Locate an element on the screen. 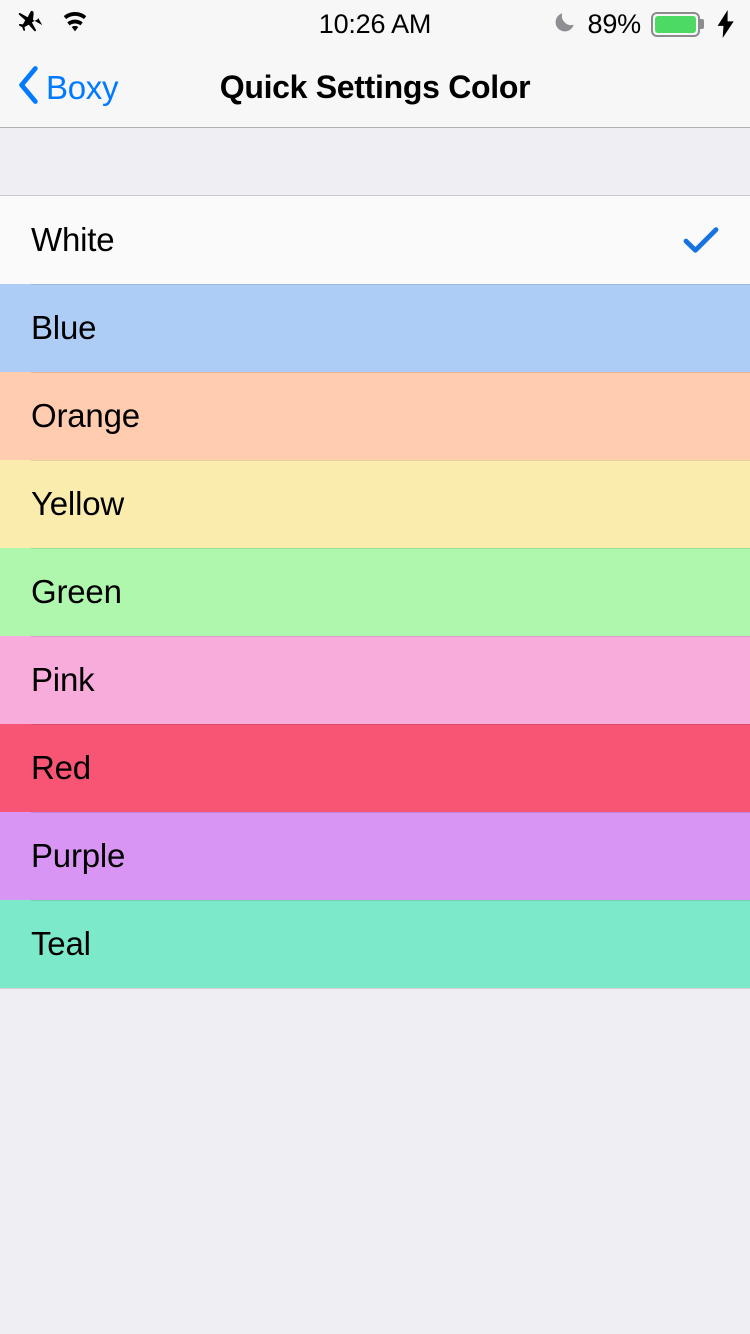 This screenshot has width=750, height=1334. color-row-label: Pink is located at coordinates (63, 679).